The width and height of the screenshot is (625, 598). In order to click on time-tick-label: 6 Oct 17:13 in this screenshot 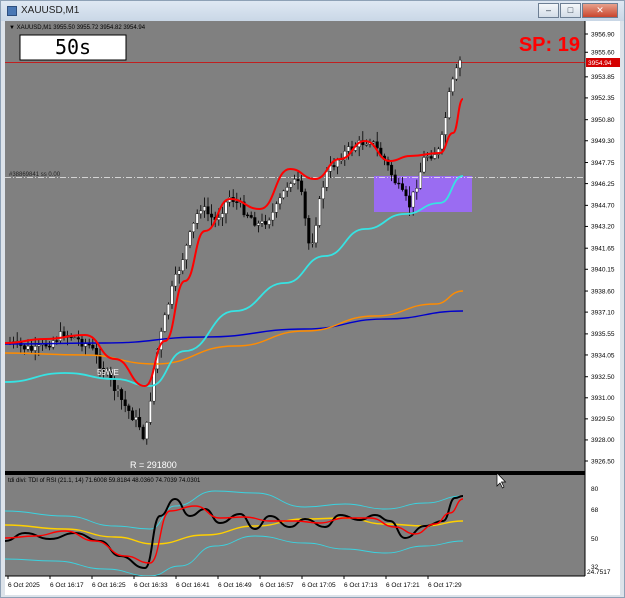, I will do `click(361, 585)`.